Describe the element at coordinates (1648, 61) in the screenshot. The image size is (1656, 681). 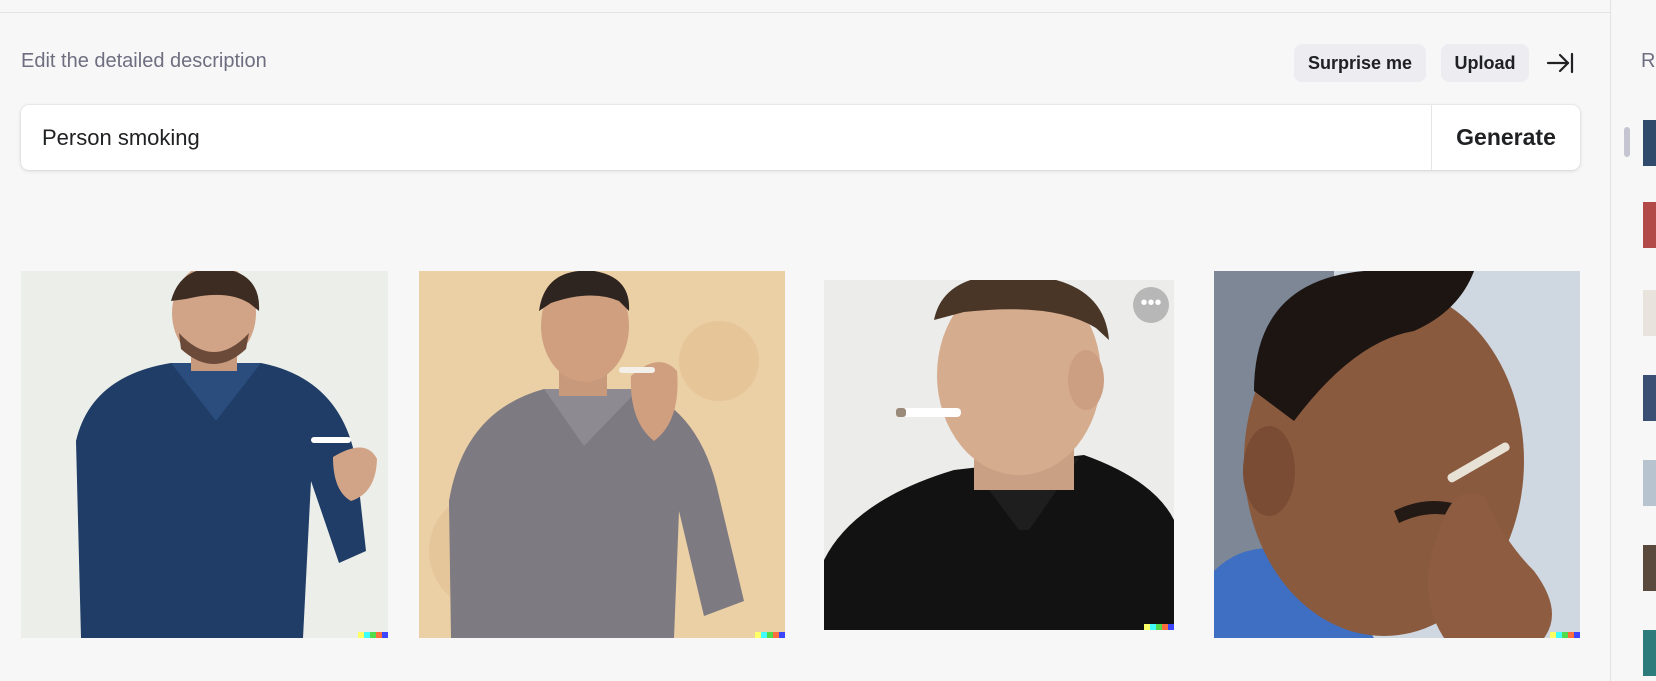
I see `history-rail-label: R` at that location.